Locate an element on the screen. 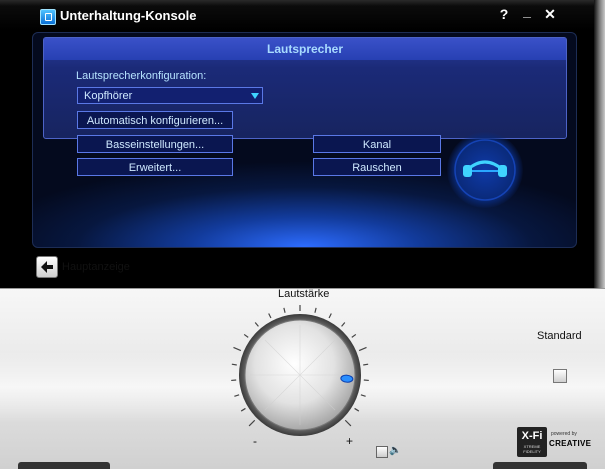  back-button is located at coordinates (47, 267).